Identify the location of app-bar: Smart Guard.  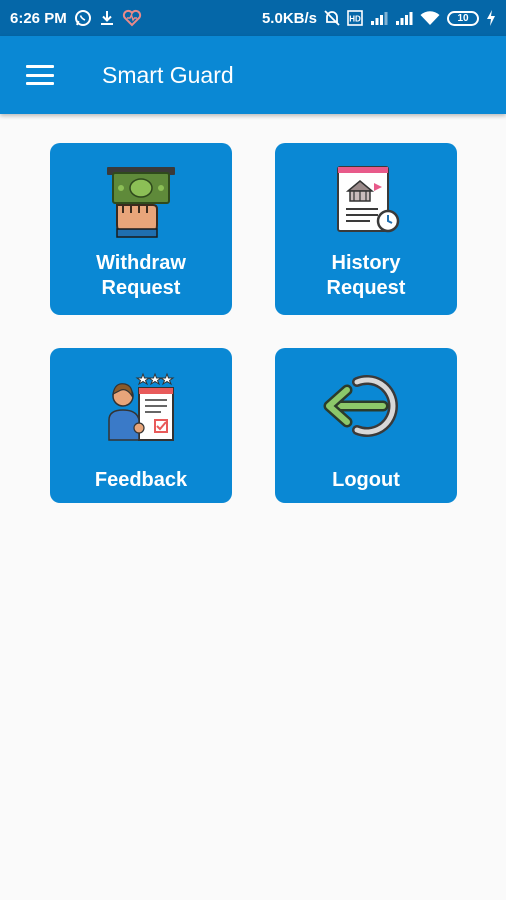
(253, 75).